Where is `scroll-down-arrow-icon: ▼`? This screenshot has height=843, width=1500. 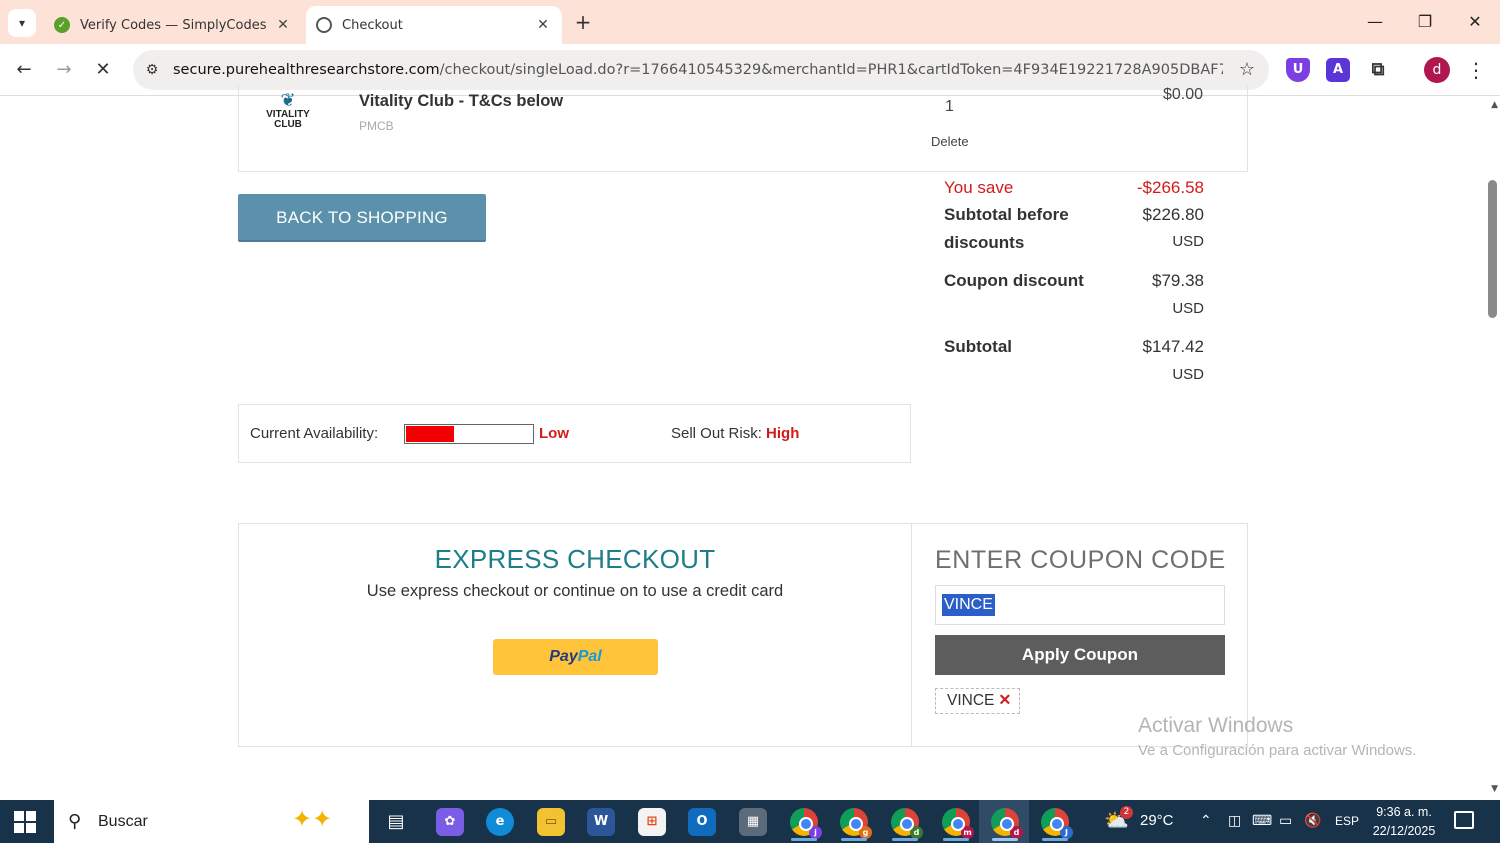
scroll-down-arrow-icon: ▼ is located at coordinates (1494, 789).